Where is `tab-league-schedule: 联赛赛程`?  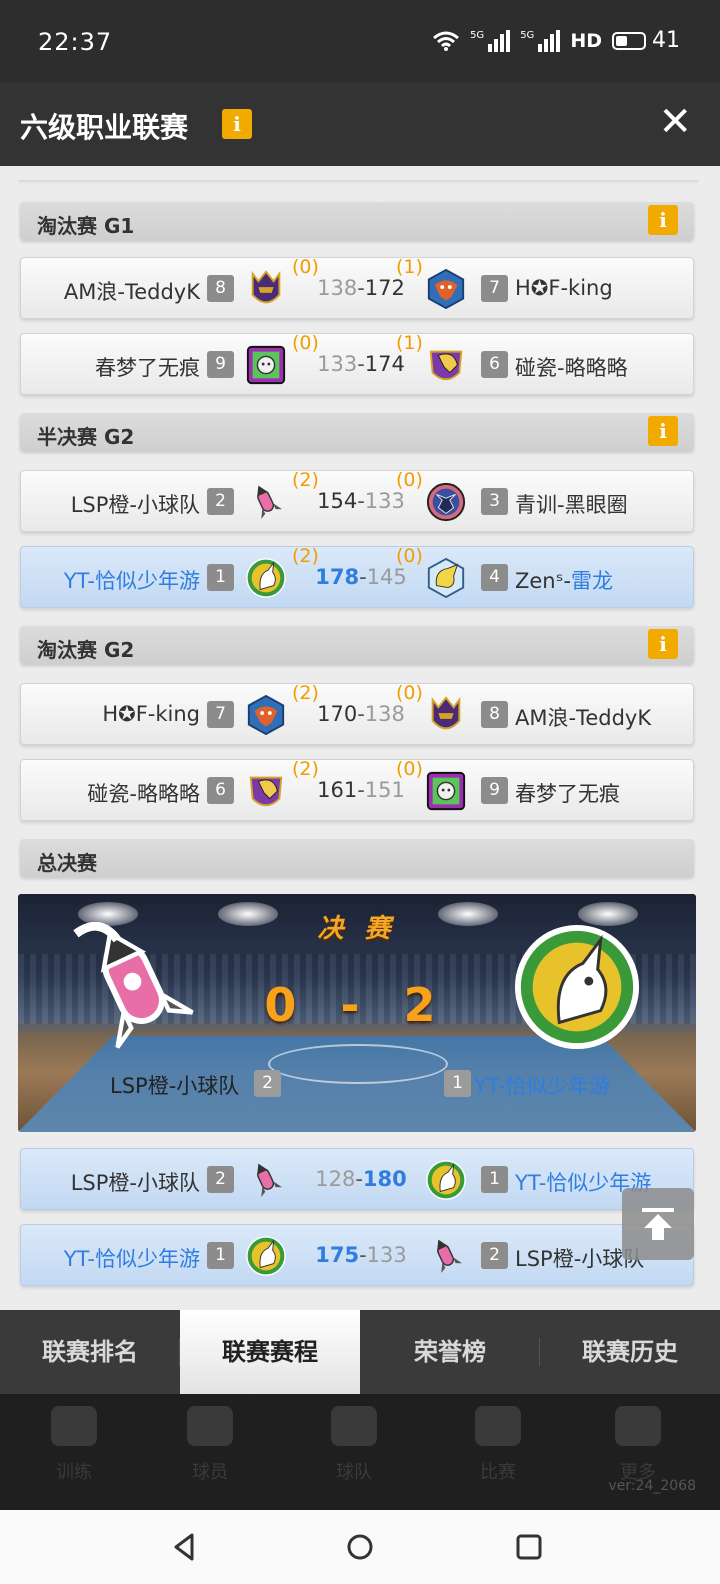 tab-league-schedule: 联赛赛程 is located at coordinates (270, 1352).